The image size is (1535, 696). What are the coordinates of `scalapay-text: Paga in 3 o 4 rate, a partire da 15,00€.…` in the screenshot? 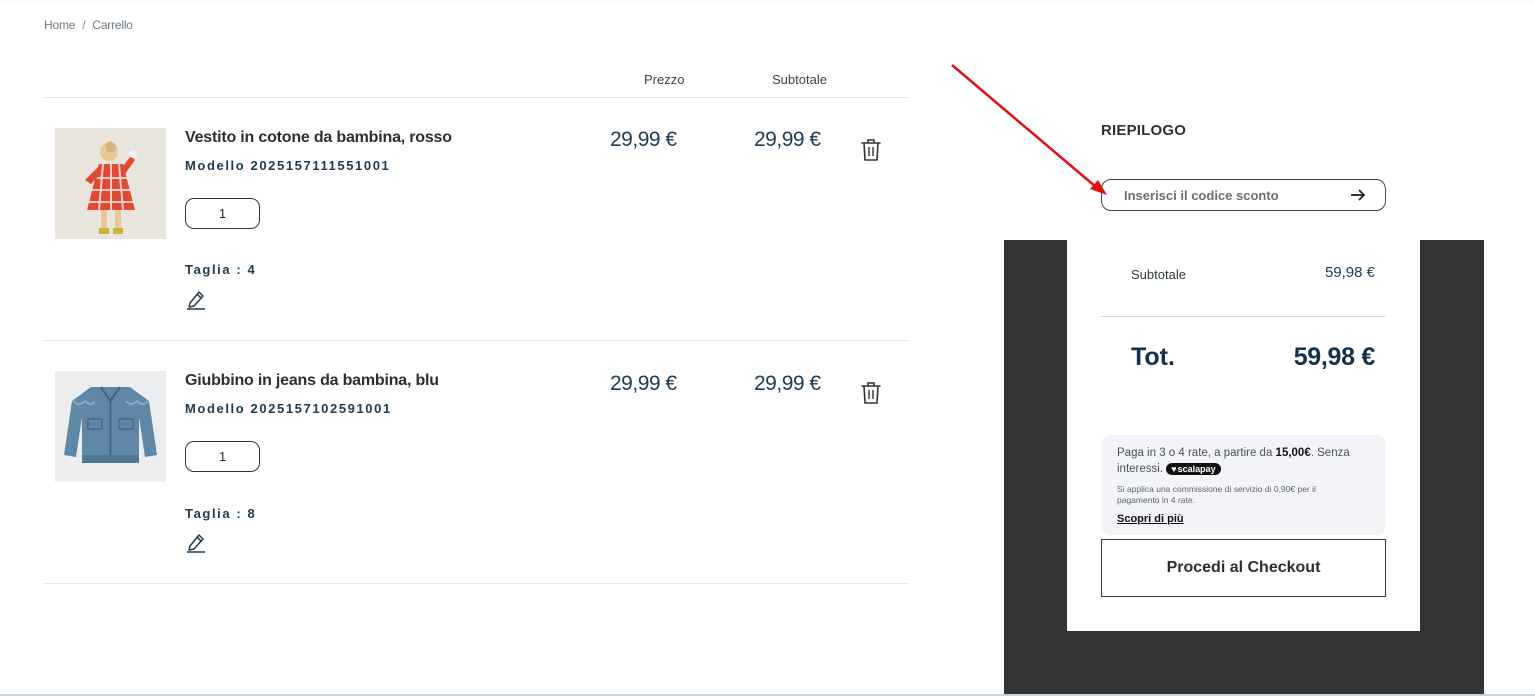 It's located at (1233, 461).